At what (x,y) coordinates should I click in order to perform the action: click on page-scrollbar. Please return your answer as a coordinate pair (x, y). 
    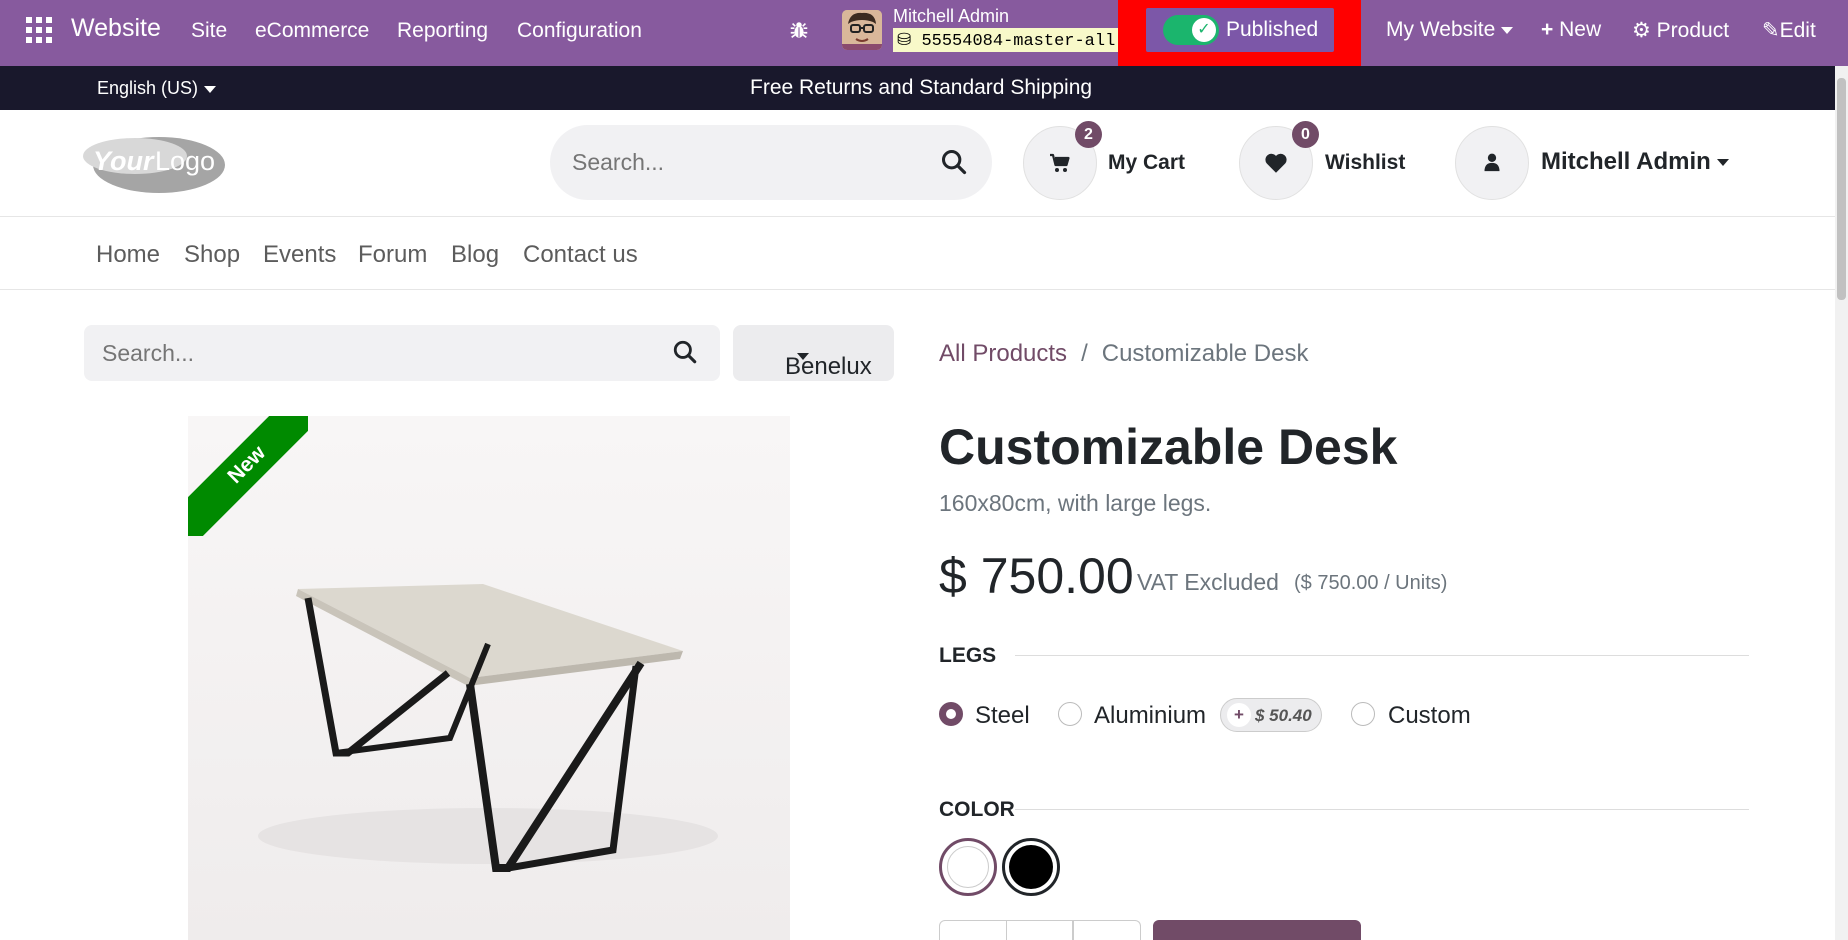
    Looking at the image, I should click on (1841, 503).